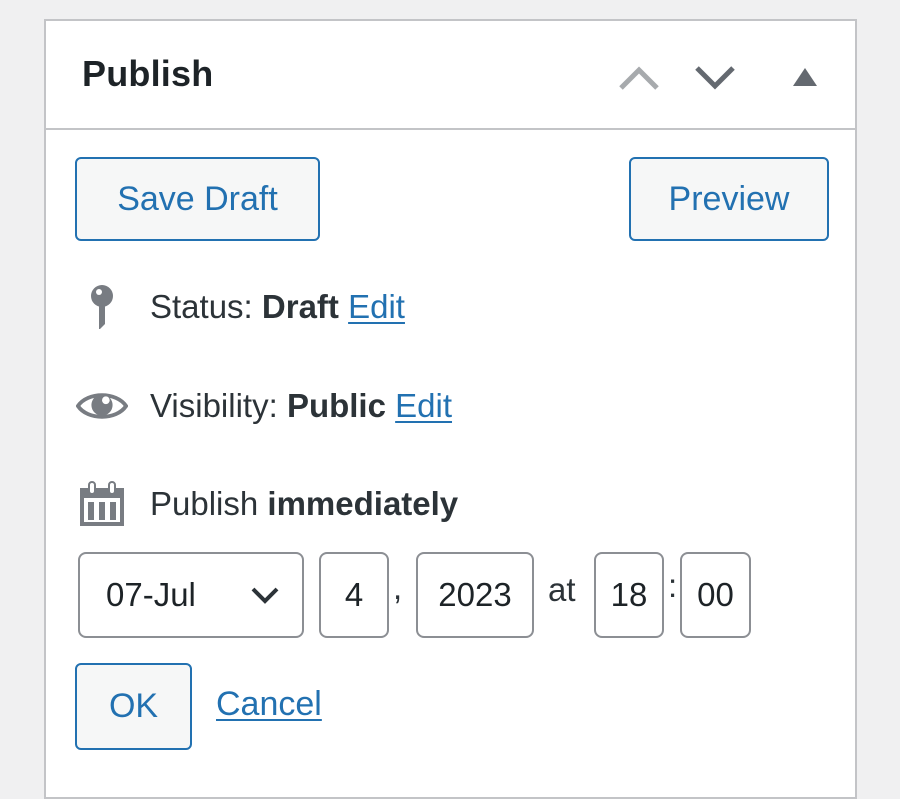  What do you see at coordinates (562, 589) in the screenshot?
I see `at-label: at` at bounding box center [562, 589].